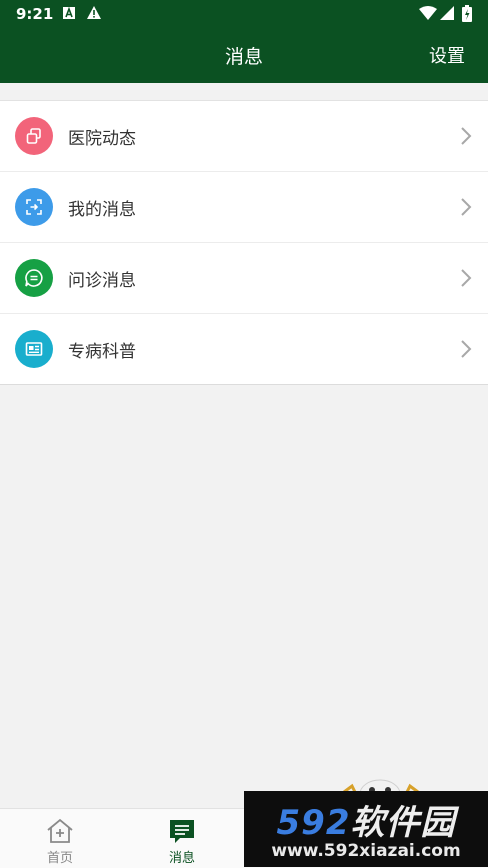 This screenshot has height=868, width=488. What do you see at coordinates (428, 13) in the screenshot?
I see `wifi-icon` at bounding box center [428, 13].